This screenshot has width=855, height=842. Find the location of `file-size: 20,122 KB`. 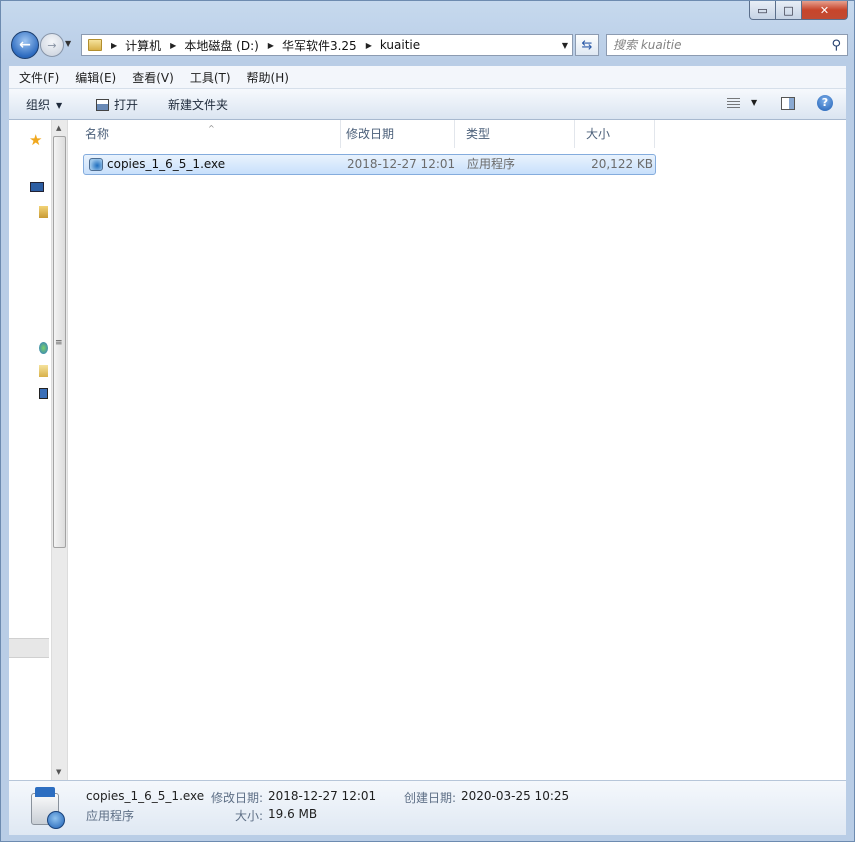

file-size: 20,122 KB is located at coordinates (622, 164).